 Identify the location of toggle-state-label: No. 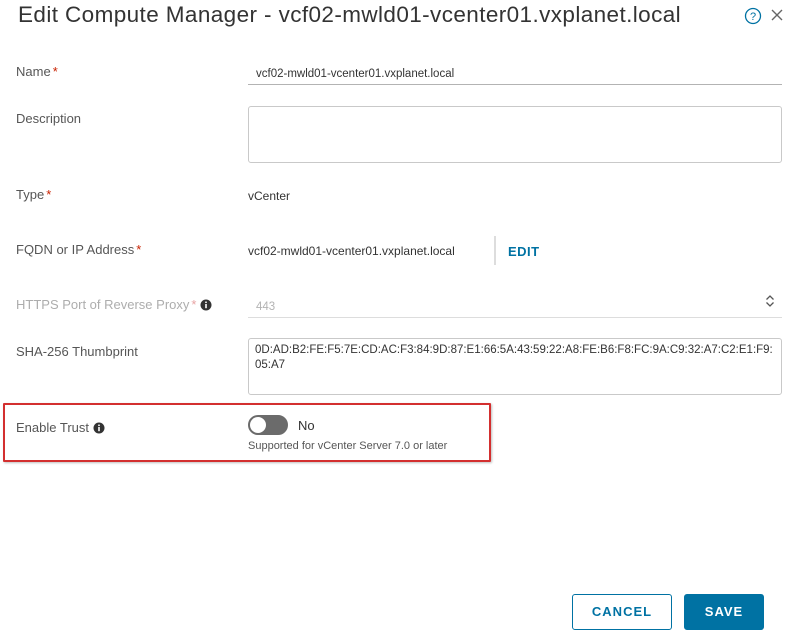
(306, 425).